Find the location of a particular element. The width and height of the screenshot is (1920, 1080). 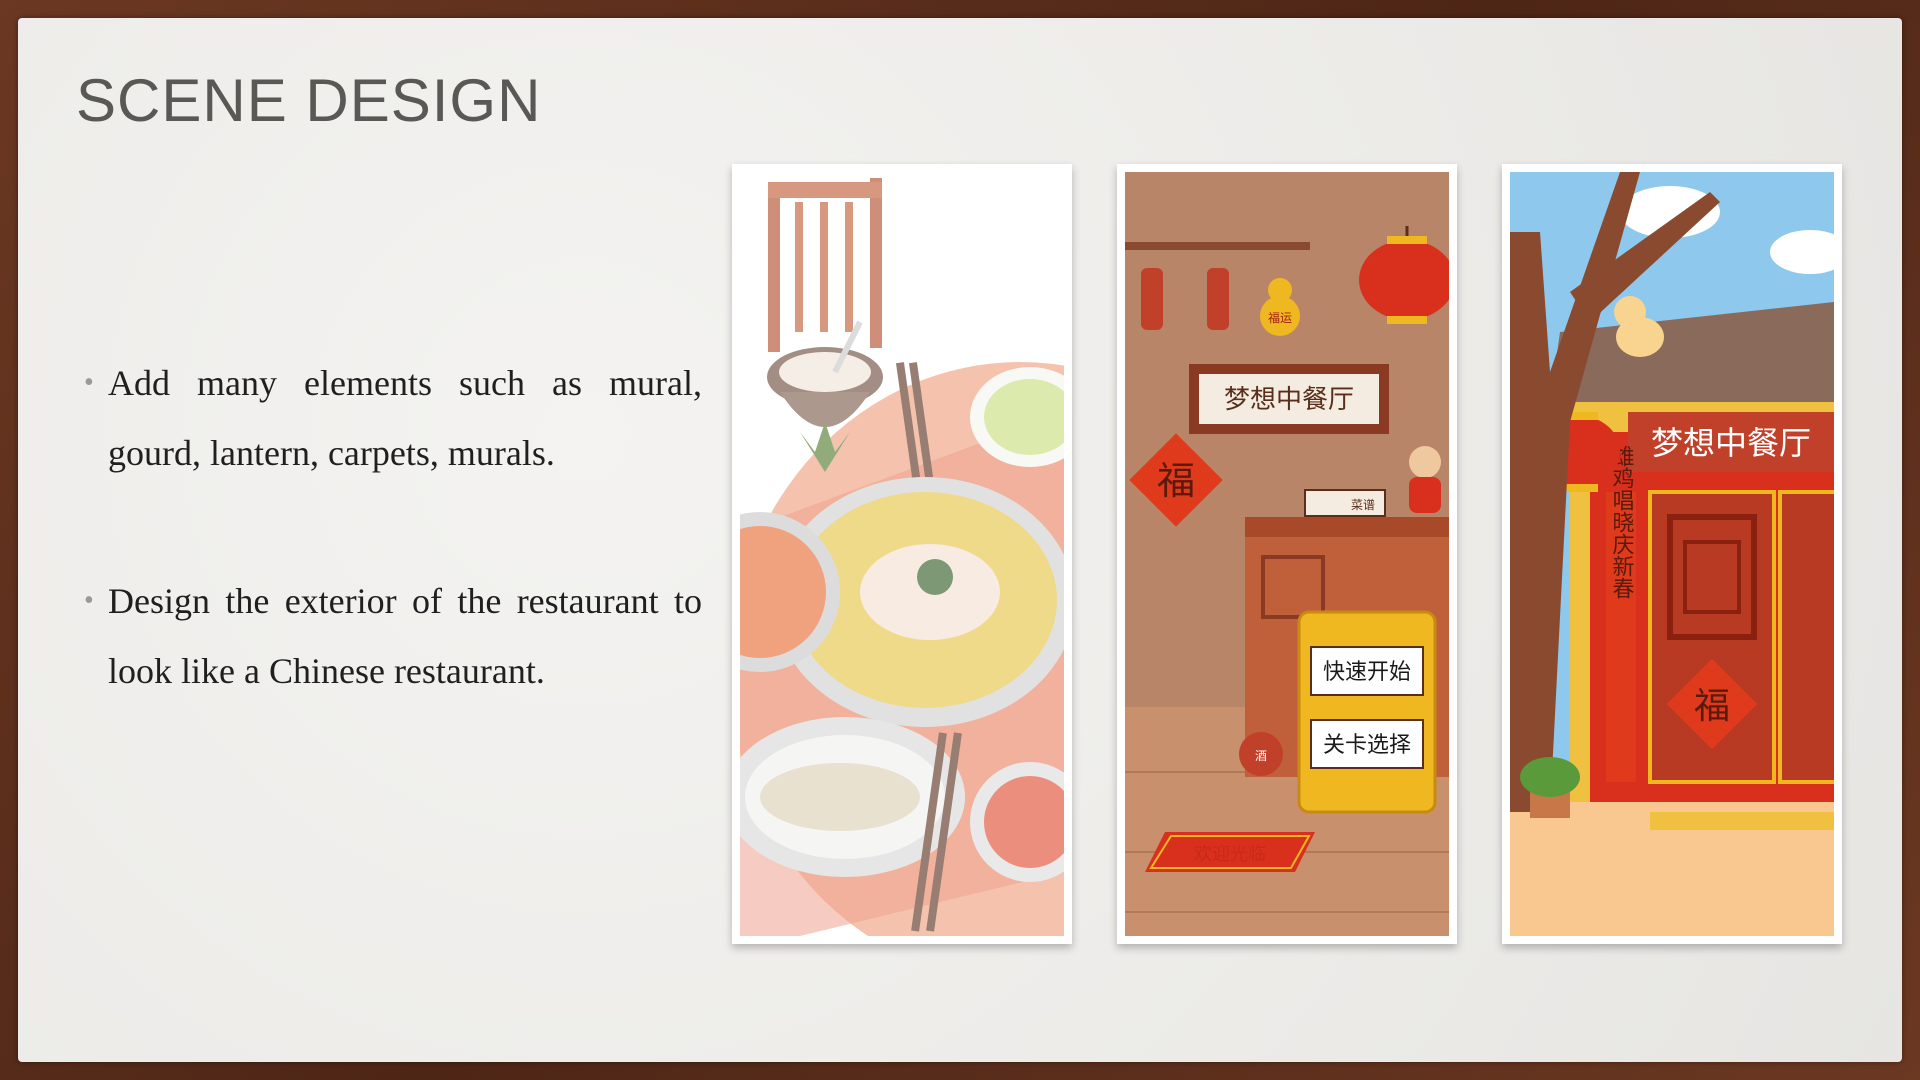

food-table-image is located at coordinates (902, 554).